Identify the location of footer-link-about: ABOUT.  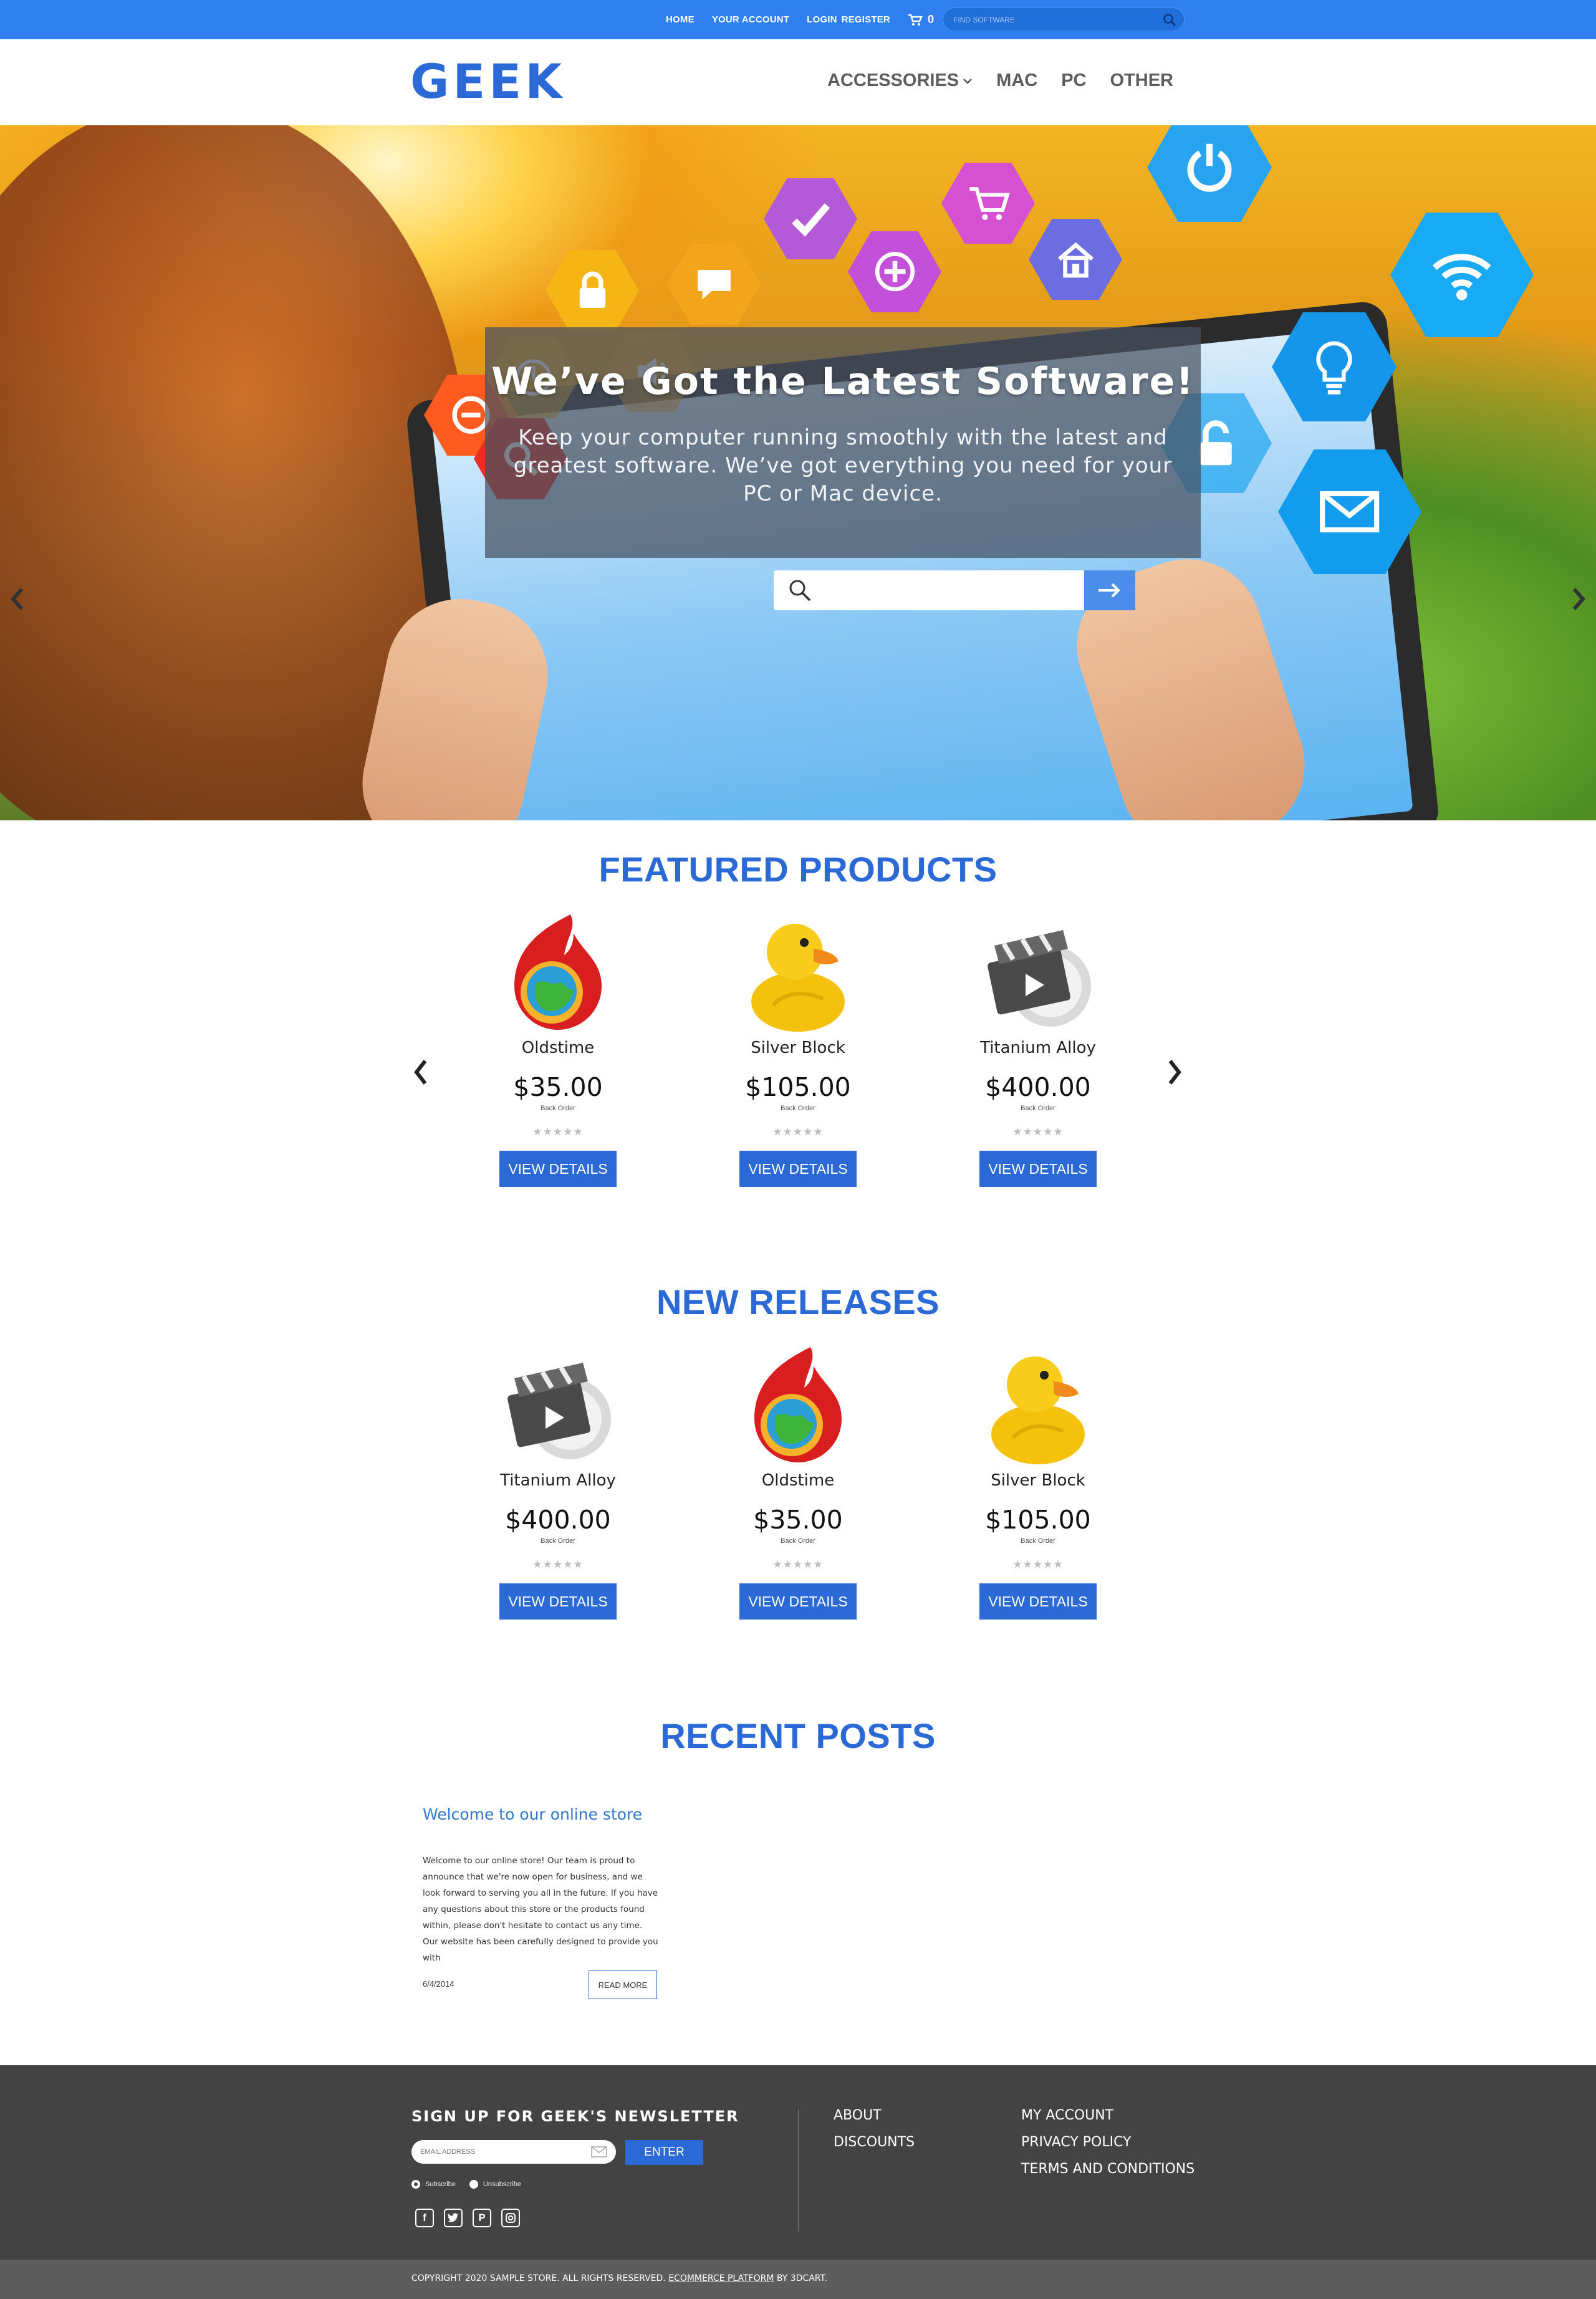
(874, 2115).